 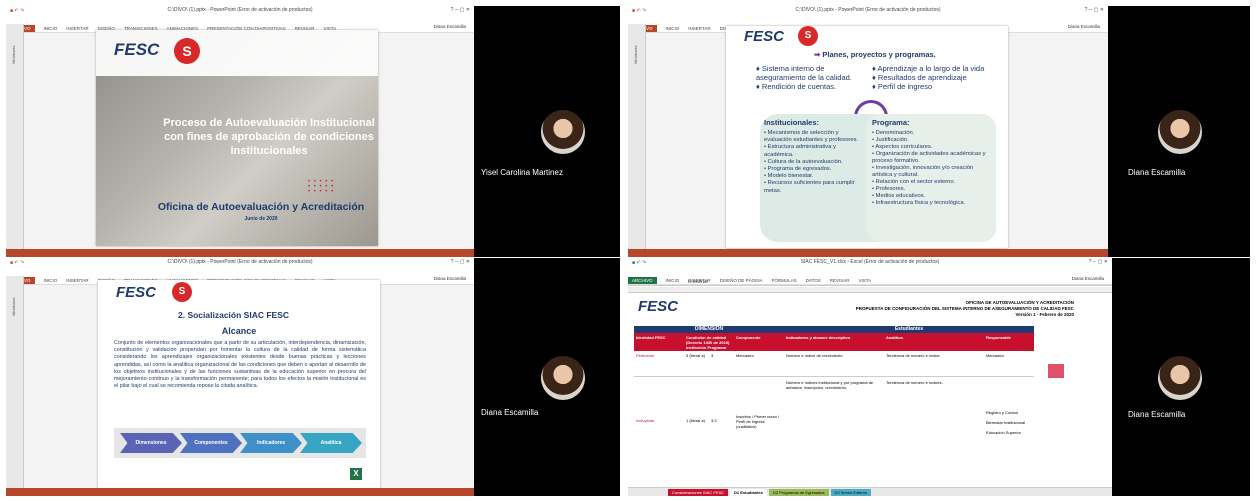 I want to click on list-item: • Justificación., so click(x=890, y=140).